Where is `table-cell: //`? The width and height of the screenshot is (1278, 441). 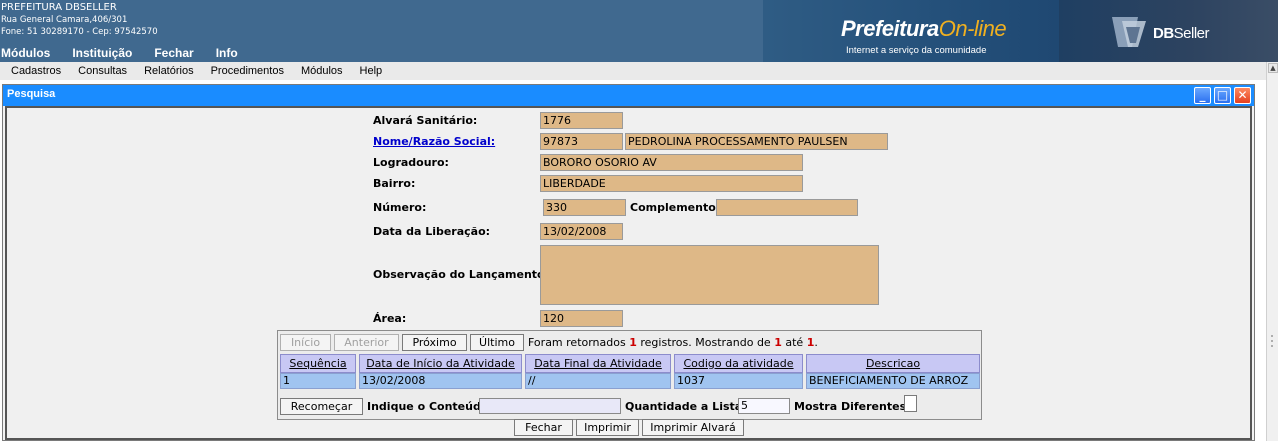 table-cell: // is located at coordinates (598, 381).